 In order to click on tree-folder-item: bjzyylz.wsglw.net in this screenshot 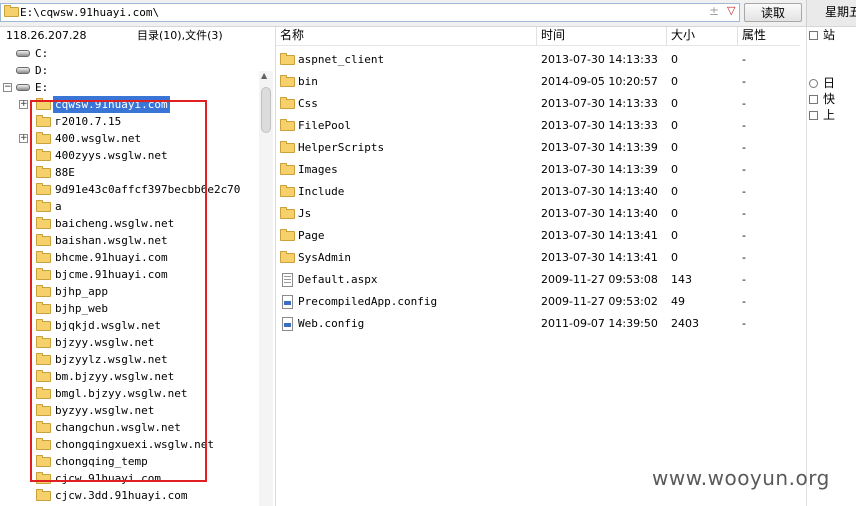, I will do `click(129, 359)`.